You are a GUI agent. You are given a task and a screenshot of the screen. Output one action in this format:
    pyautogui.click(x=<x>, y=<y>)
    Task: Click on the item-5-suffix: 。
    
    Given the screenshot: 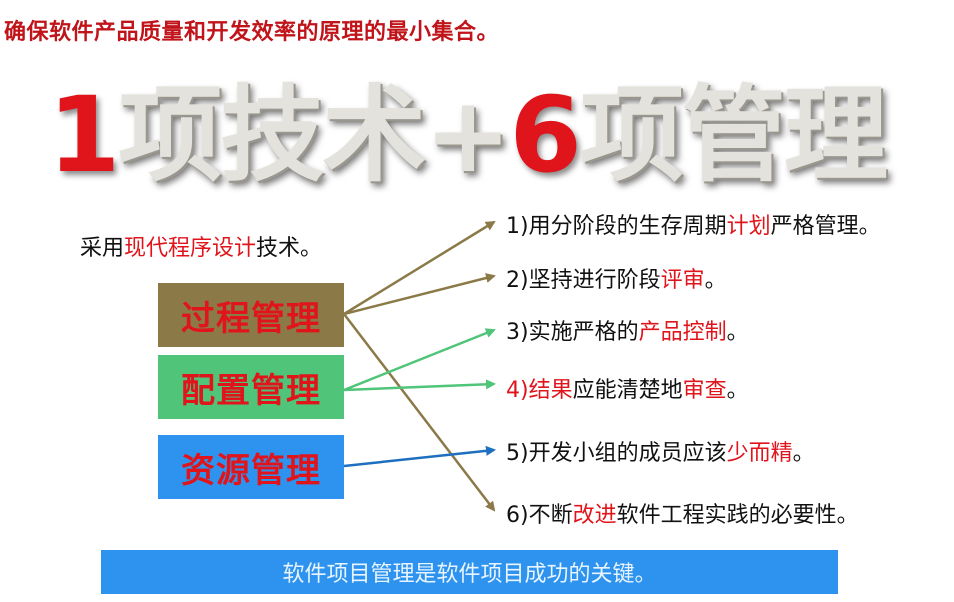 What is the action you would take?
    pyautogui.click(x=803, y=453)
    